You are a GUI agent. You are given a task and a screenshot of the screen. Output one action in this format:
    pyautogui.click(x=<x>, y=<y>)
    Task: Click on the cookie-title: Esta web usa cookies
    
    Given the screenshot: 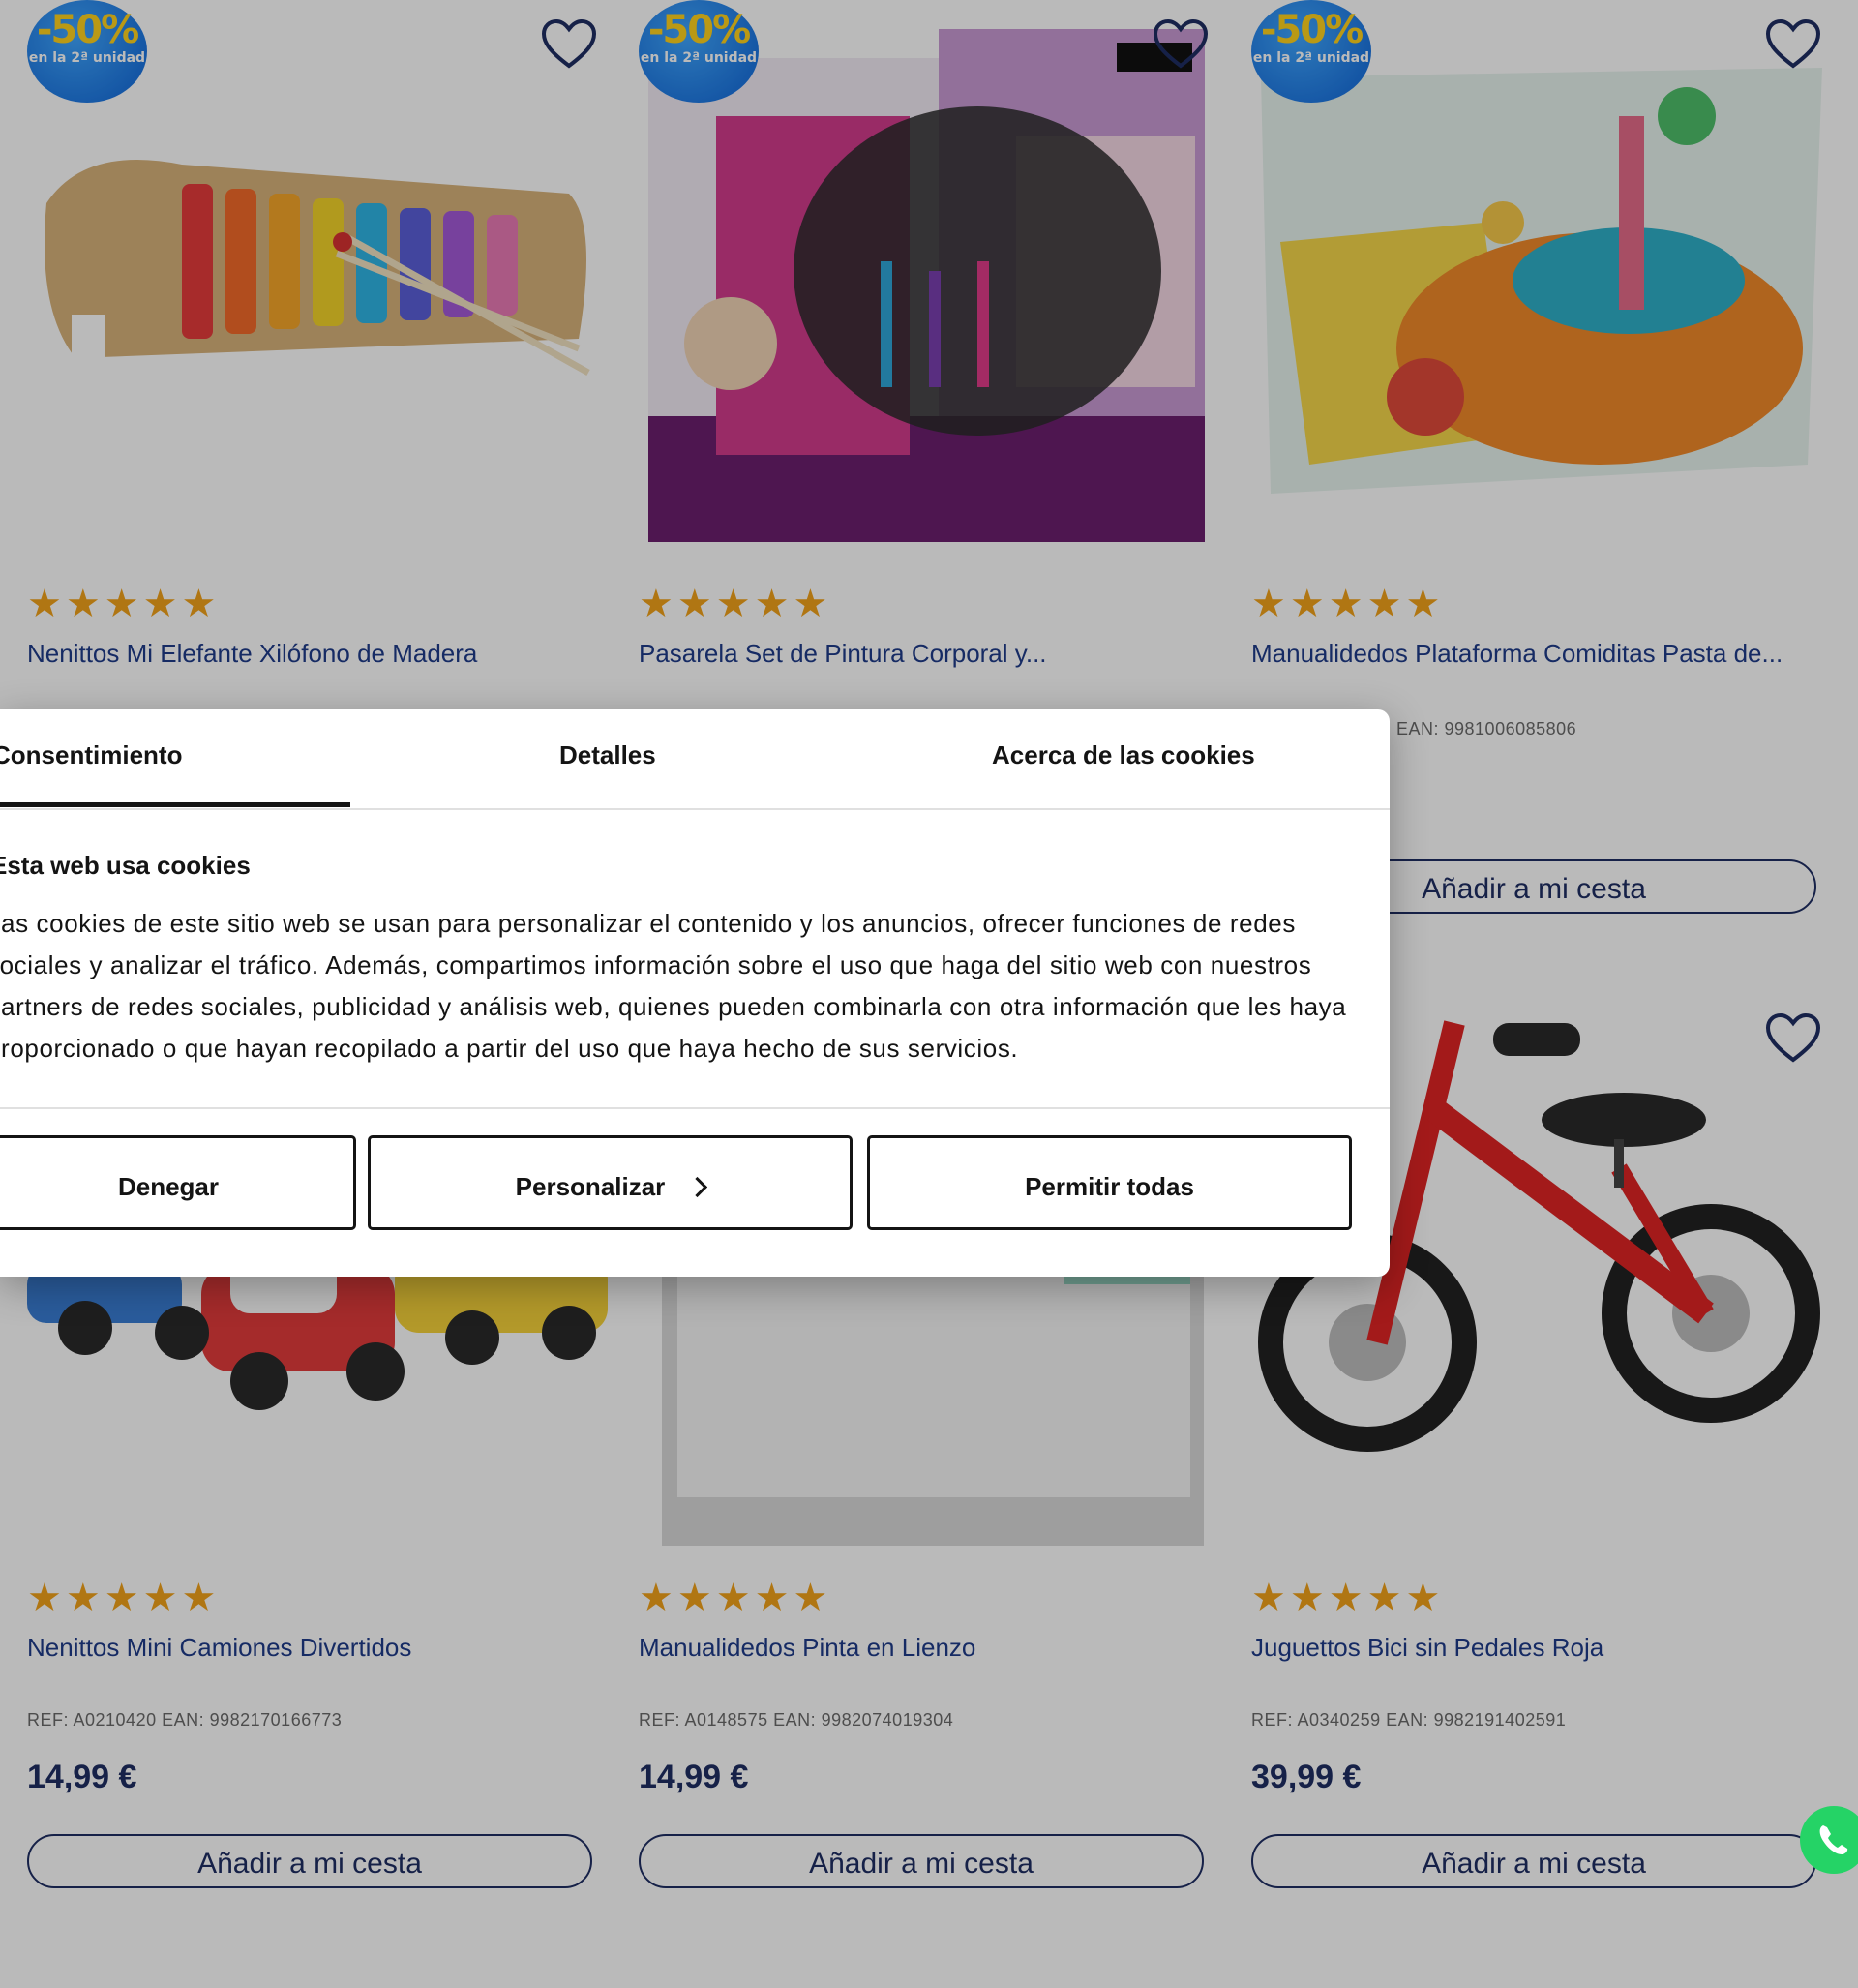 What is the action you would take?
    pyautogui.click(x=125, y=865)
    